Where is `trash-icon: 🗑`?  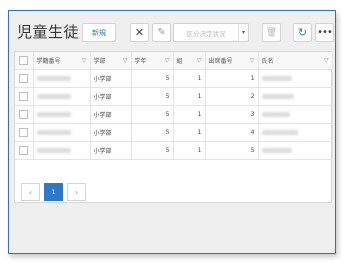 trash-icon: 🗑 is located at coordinates (271, 32).